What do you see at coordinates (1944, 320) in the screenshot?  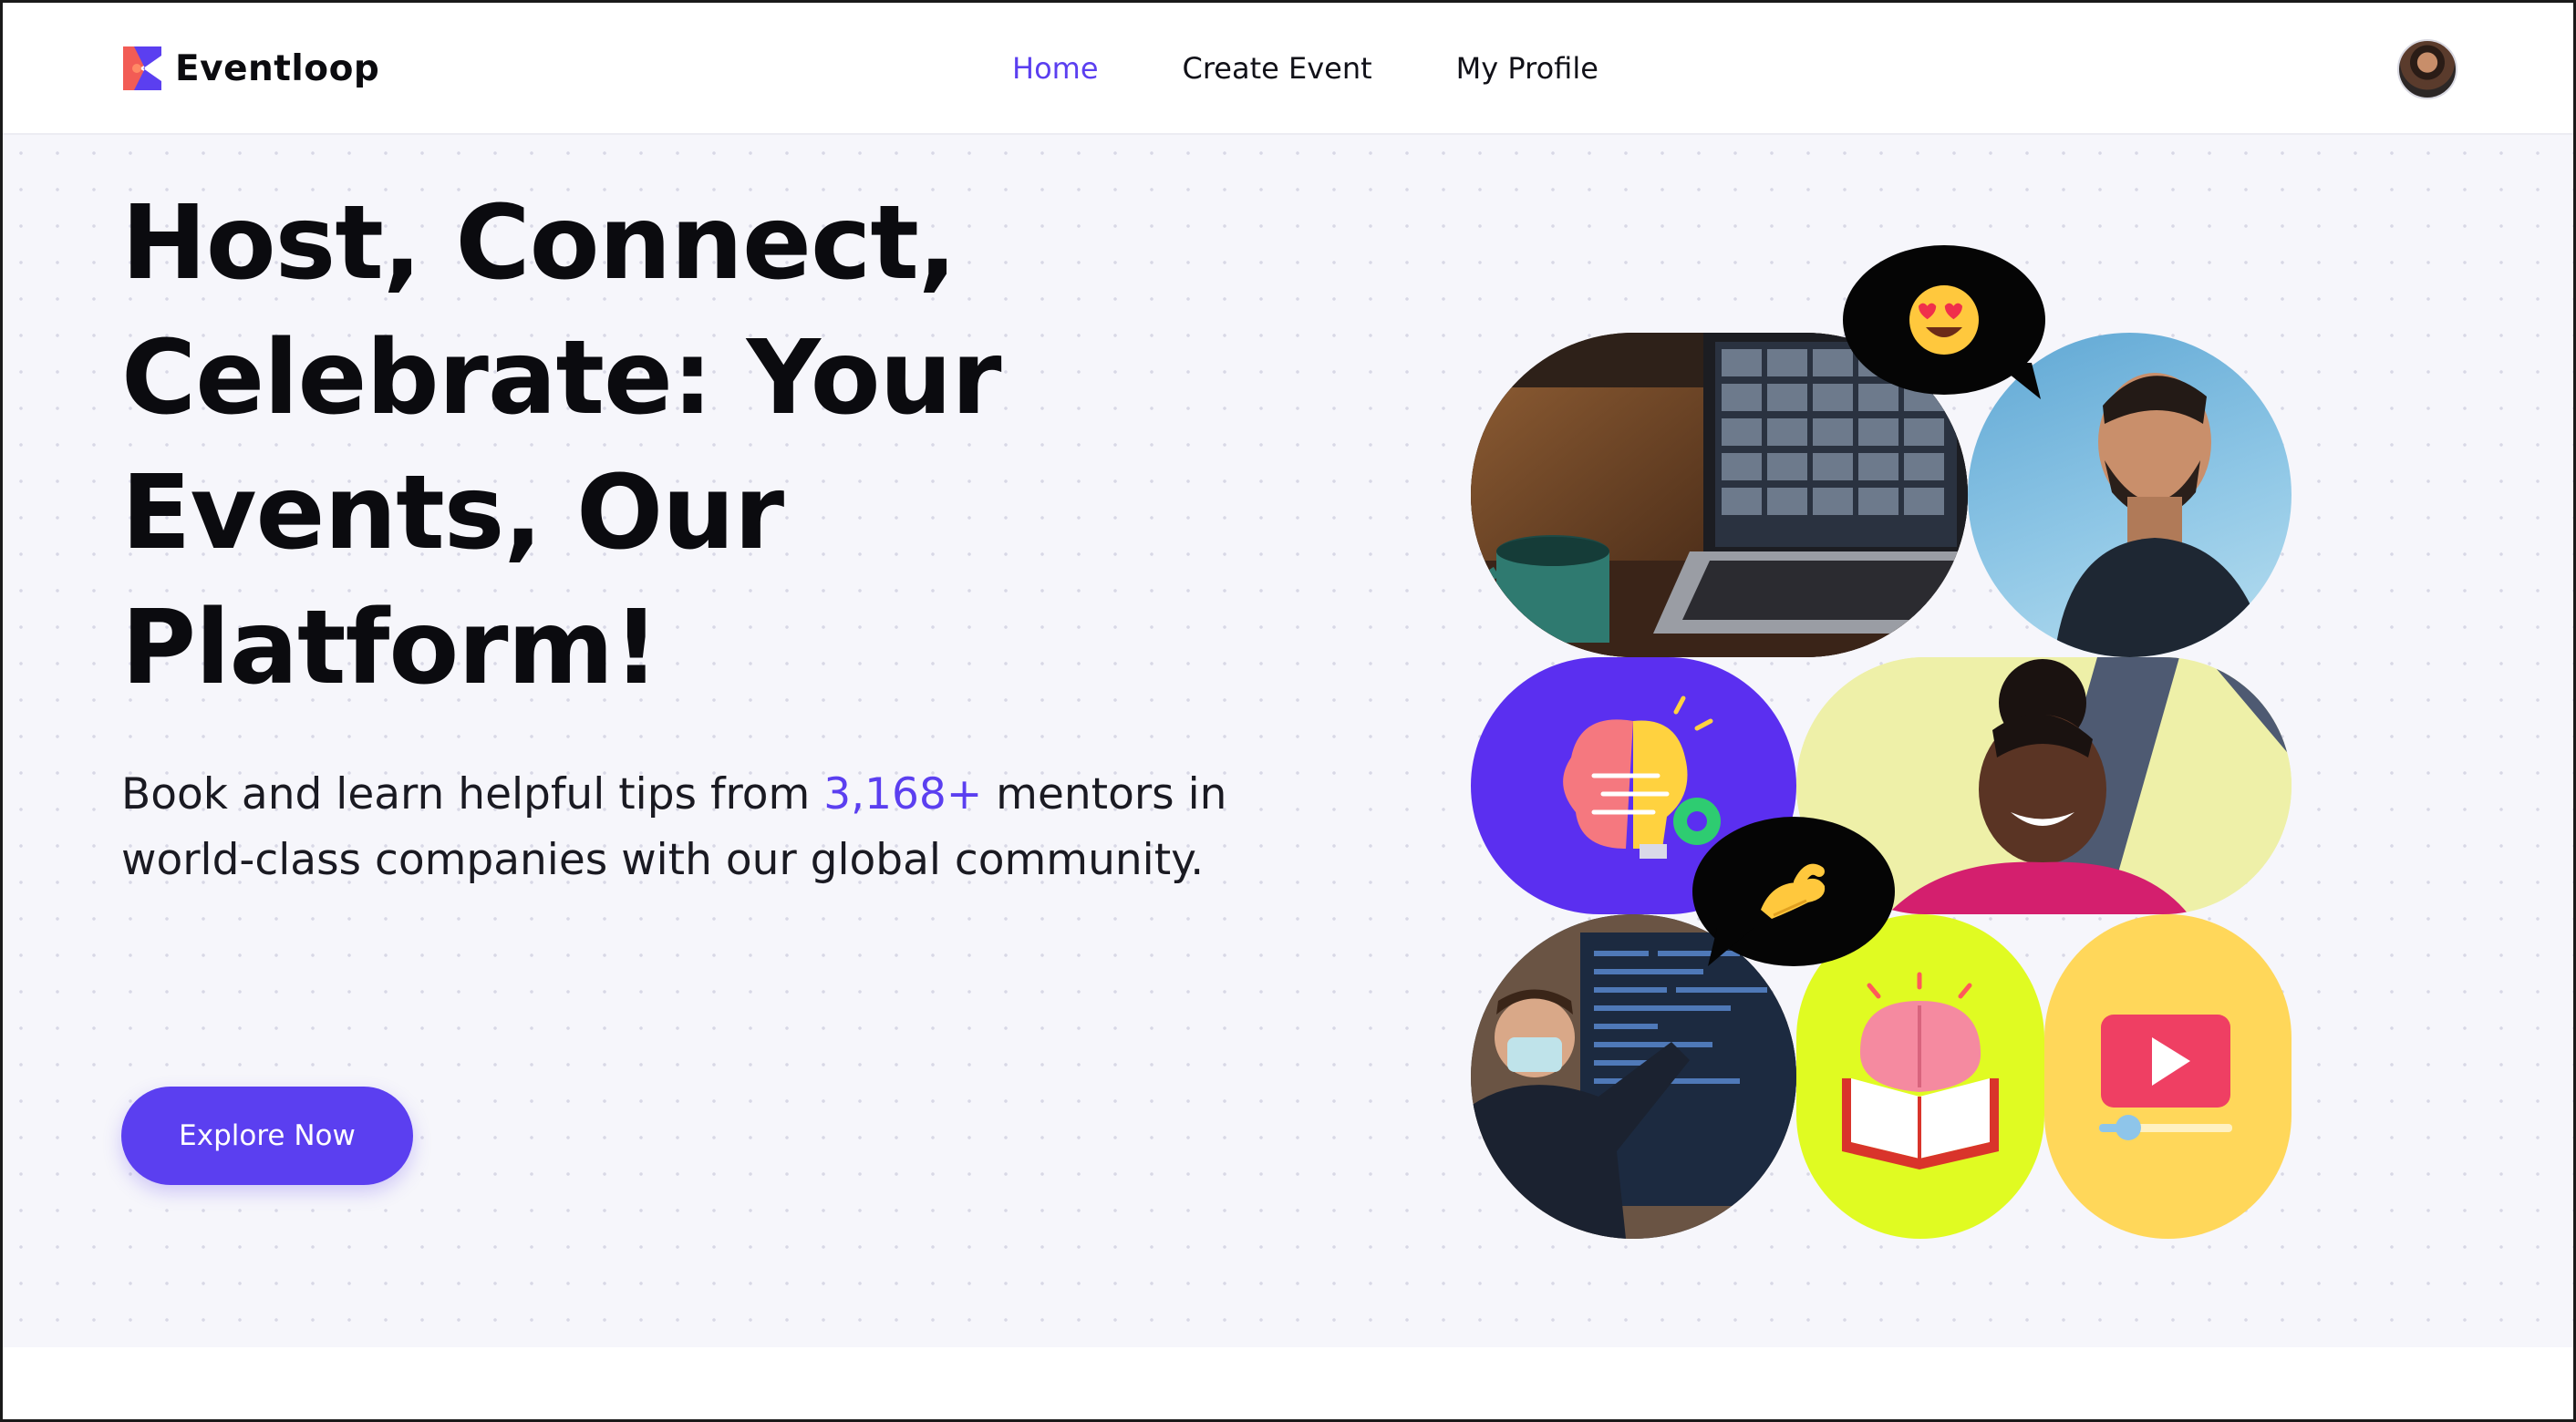 I see `heart-eyes-emoji-icon` at bounding box center [1944, 320].